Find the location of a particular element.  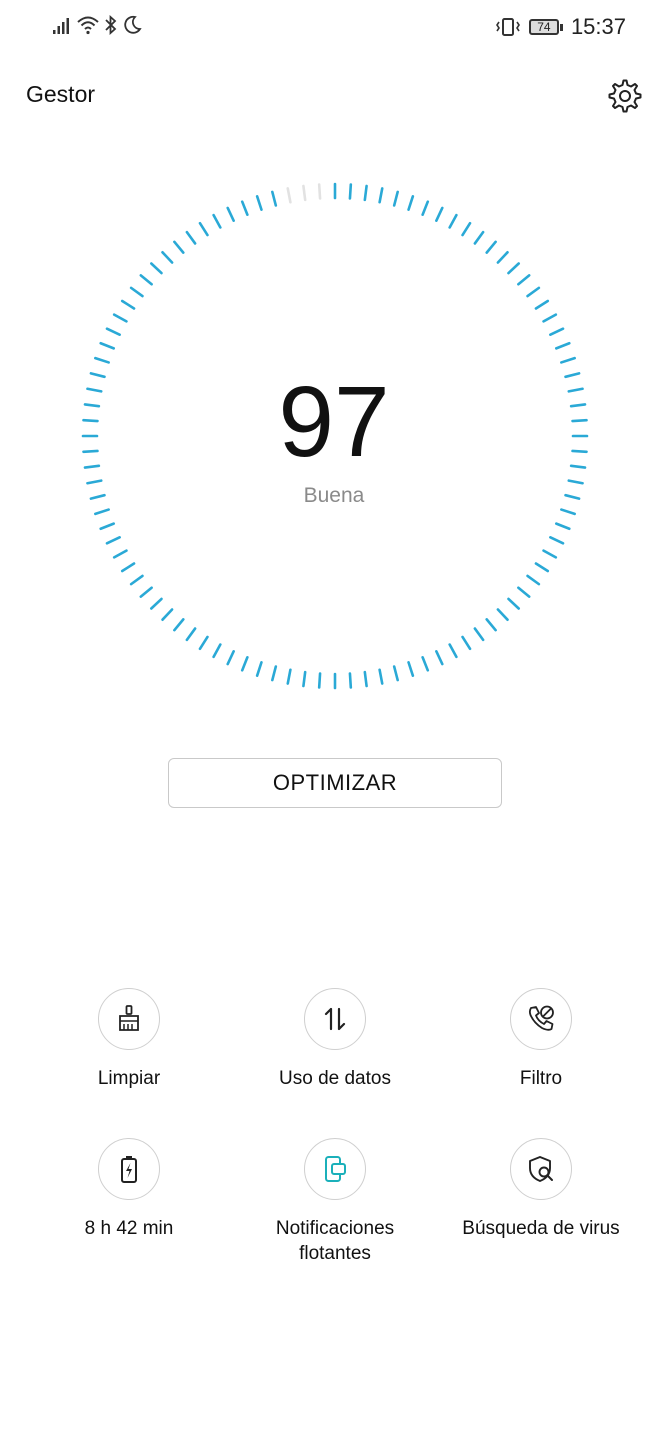

tool-battery-circle is located at coordinates (129, 1169).